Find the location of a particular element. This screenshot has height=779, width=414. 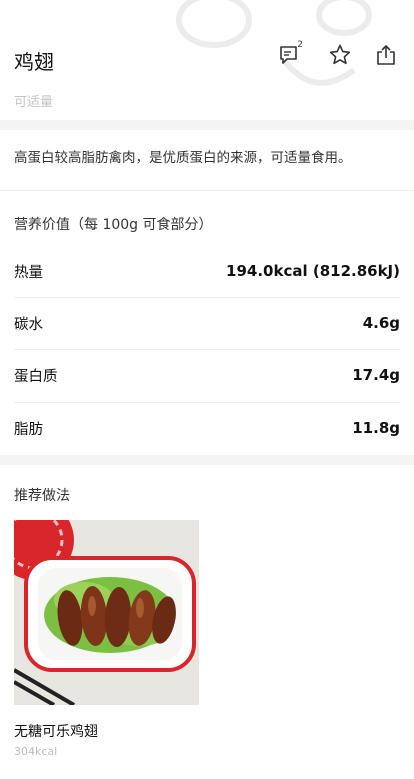

nutrition-value: 11.8g is located at coordinates (376, 428).